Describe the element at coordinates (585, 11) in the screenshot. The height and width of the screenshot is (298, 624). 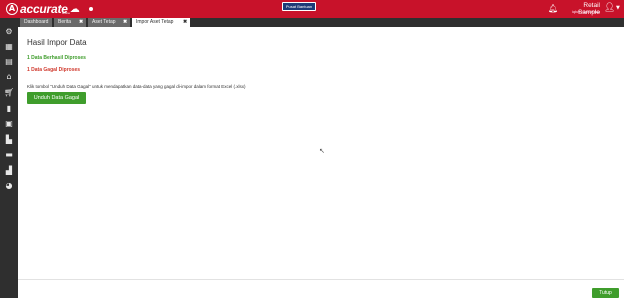
I see `user-name: iqbal hamuzdac` at that location.